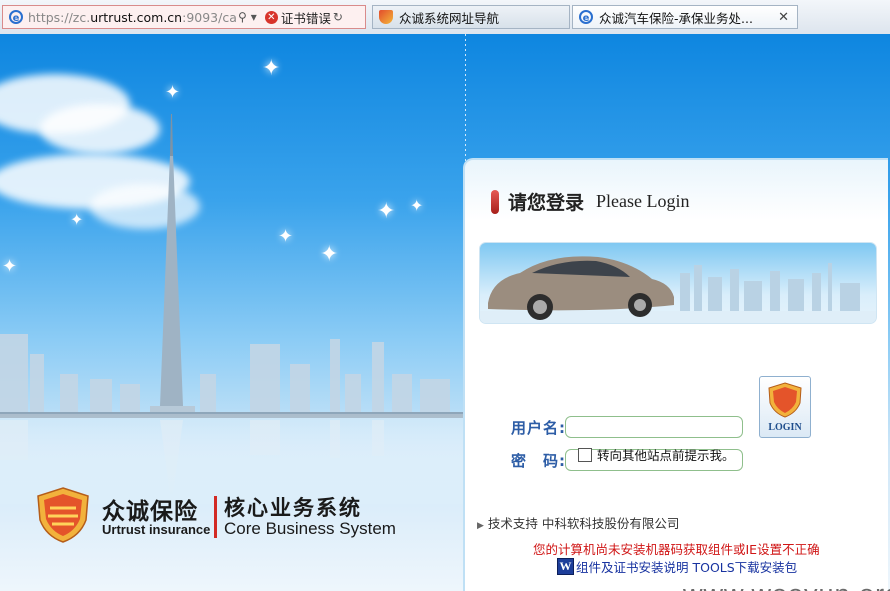  Describe the element at coordinates (565, 566) in the screenshot. I see `word-doc-icon: W` at that location.